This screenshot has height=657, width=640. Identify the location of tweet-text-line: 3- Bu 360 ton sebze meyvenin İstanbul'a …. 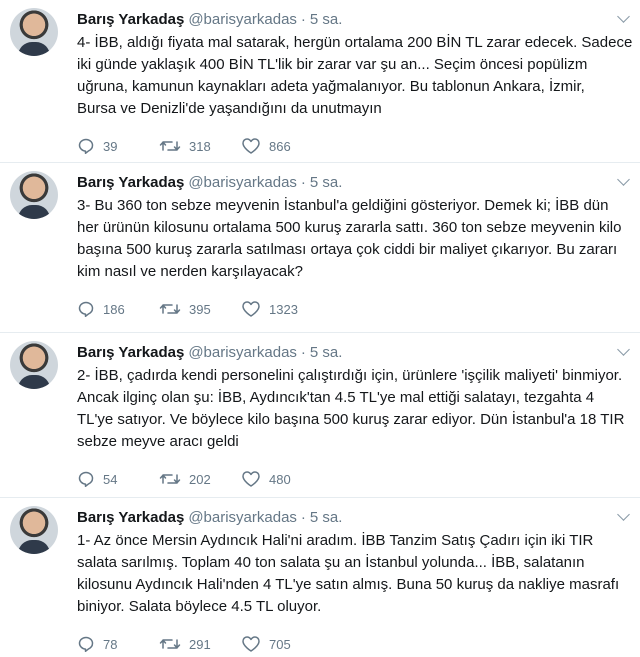
(343, 205).